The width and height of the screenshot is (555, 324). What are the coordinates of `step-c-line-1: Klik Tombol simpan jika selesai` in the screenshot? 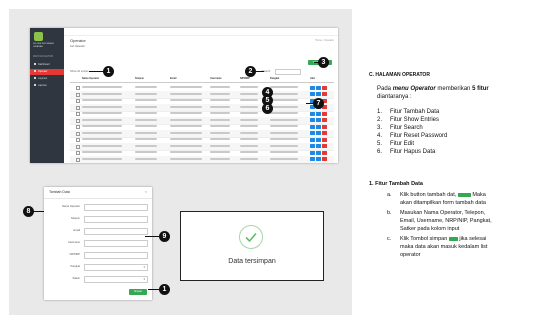 It's located at (443, 239).